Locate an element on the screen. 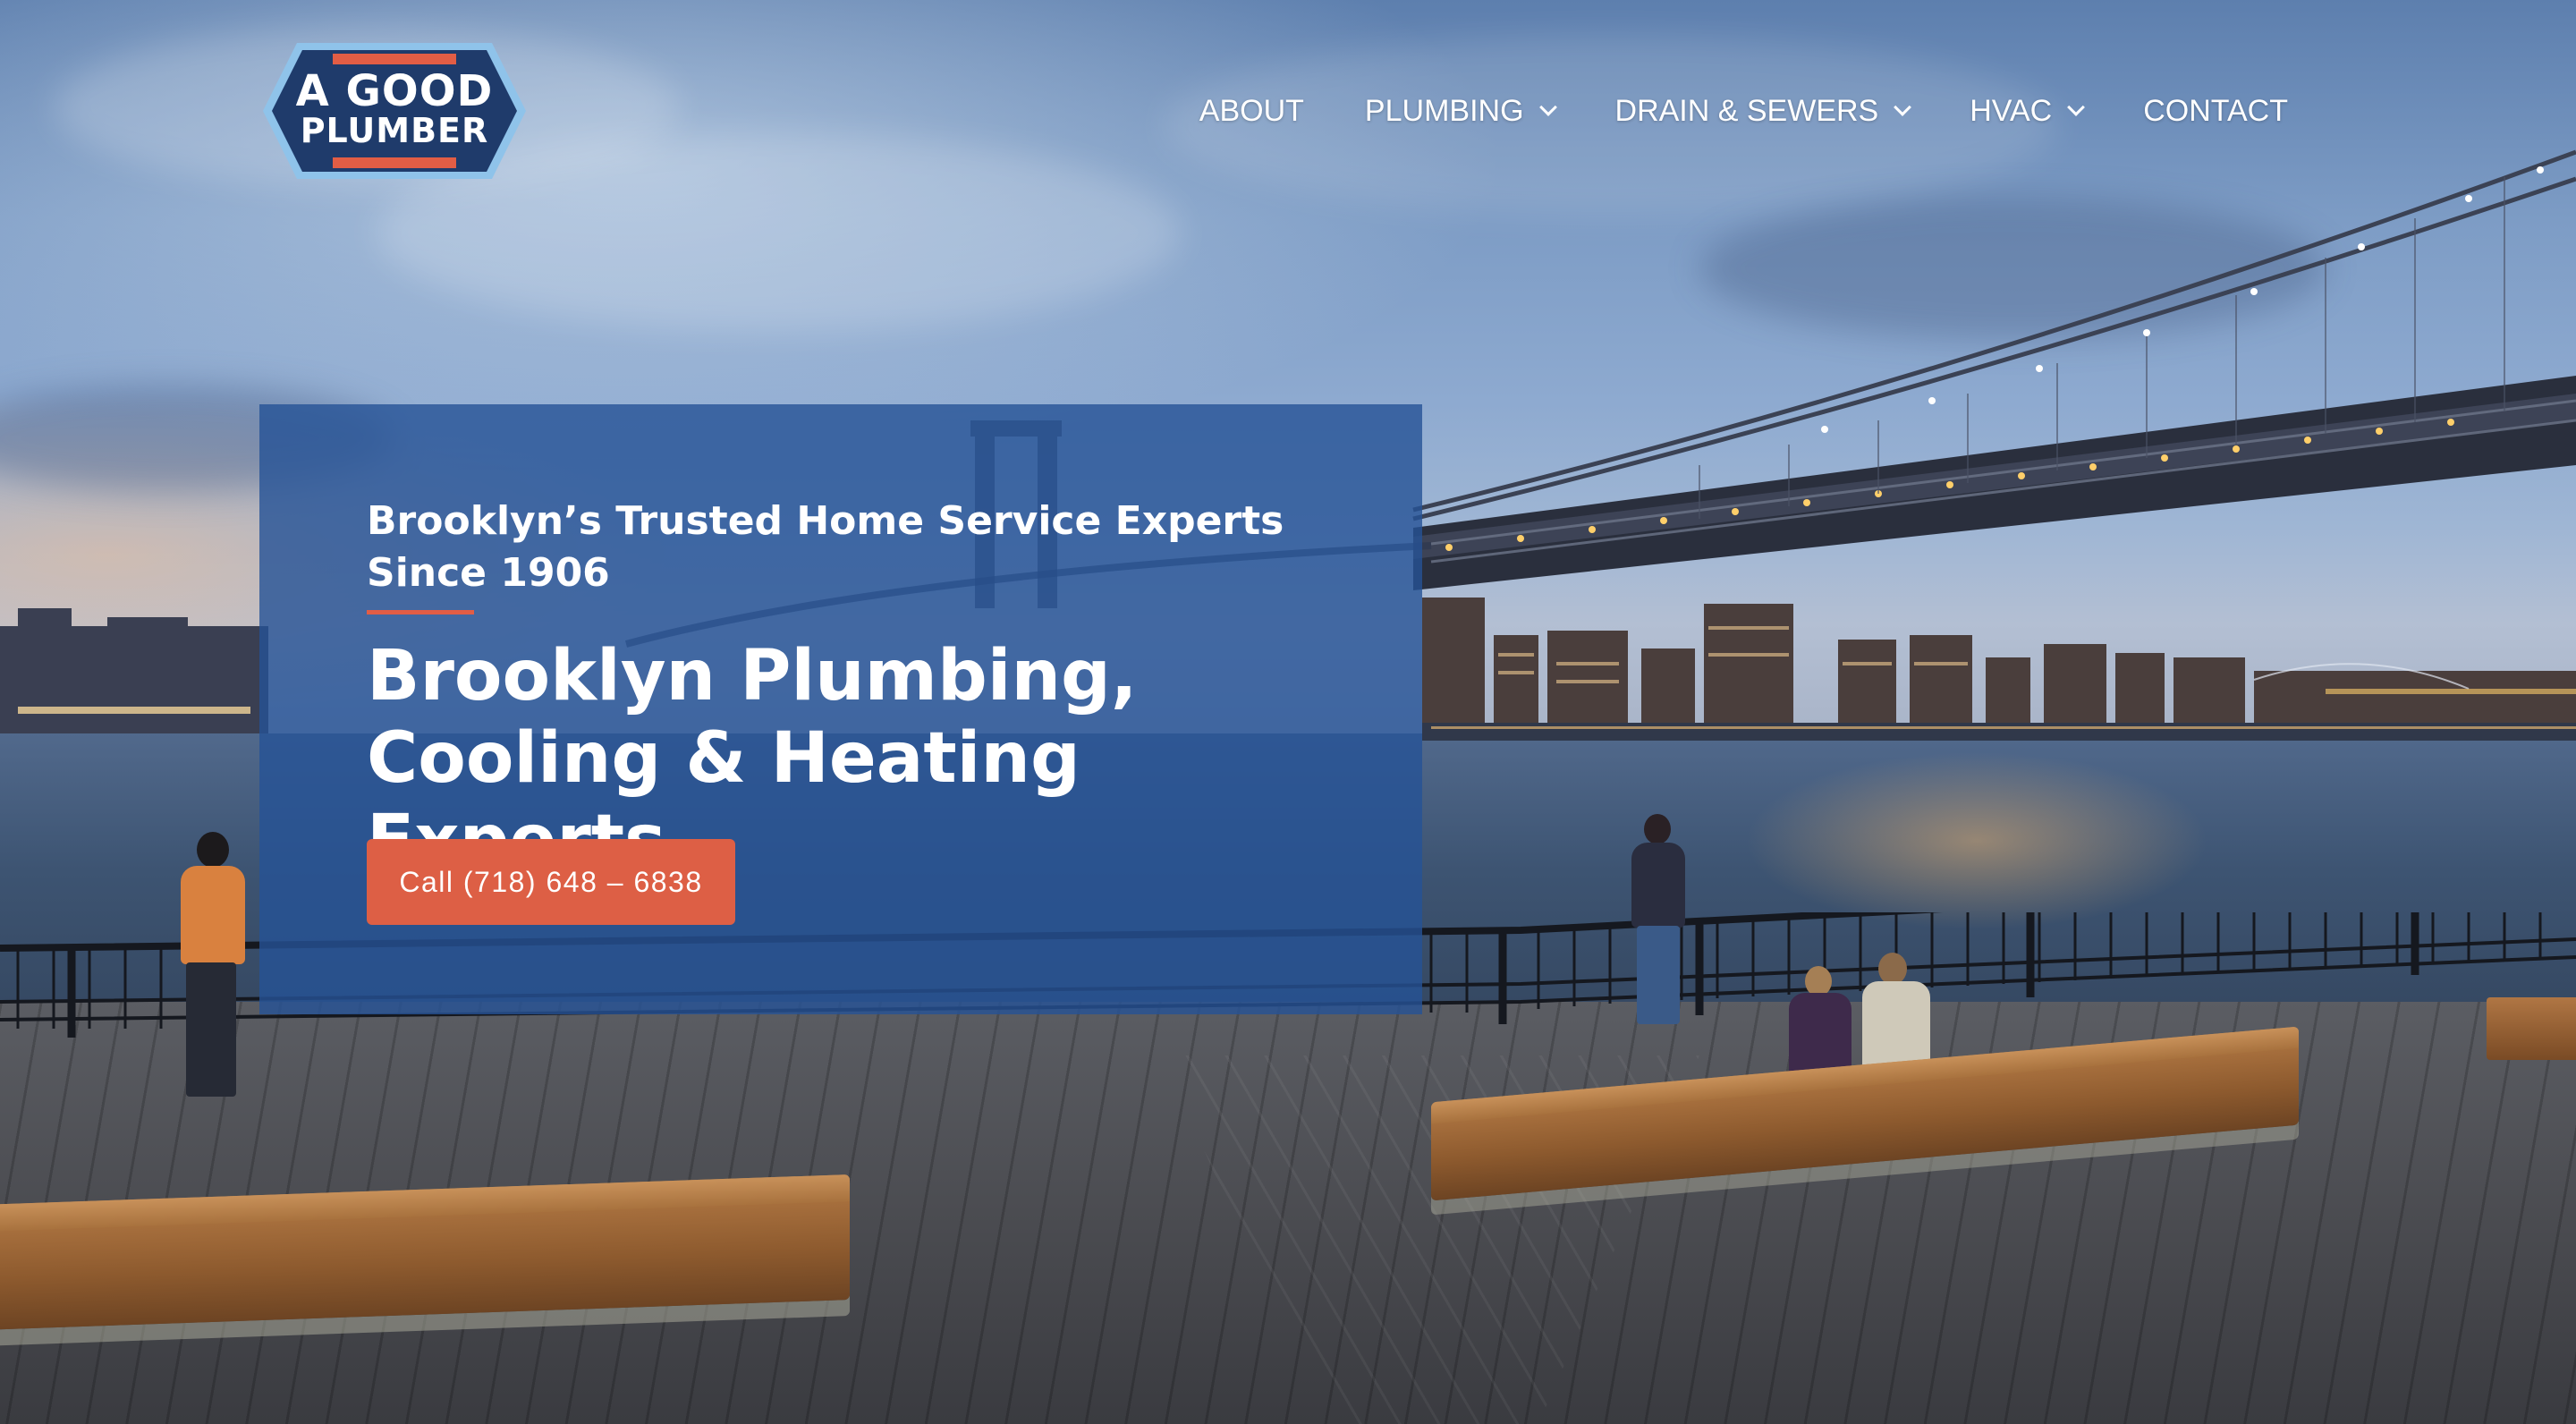  logo: A GOOD PLUMBER is located at coordinates (394, 110).